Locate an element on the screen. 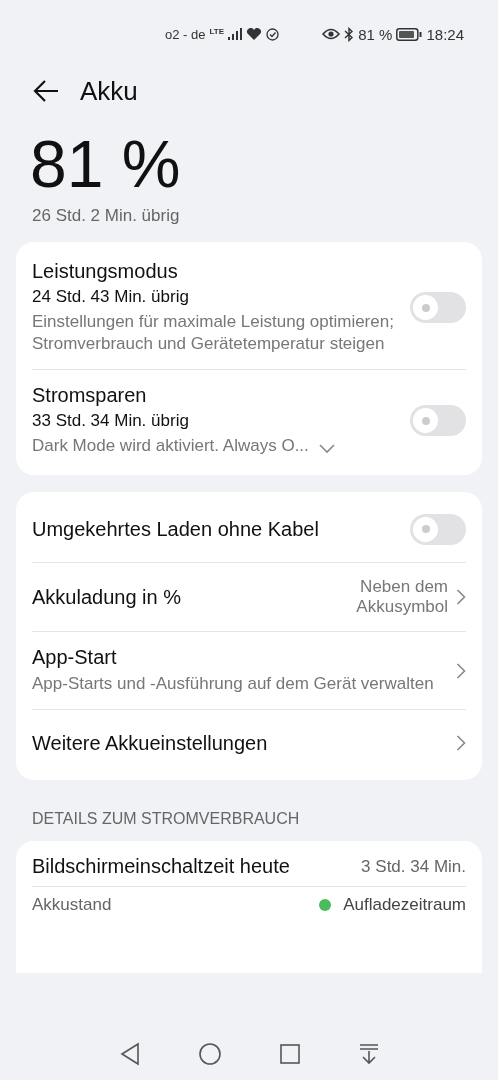 The image size is (498, 1080). section-heading: DETAILS ZUM STROMVERBRAUCH is located at coordinates (166, 819).